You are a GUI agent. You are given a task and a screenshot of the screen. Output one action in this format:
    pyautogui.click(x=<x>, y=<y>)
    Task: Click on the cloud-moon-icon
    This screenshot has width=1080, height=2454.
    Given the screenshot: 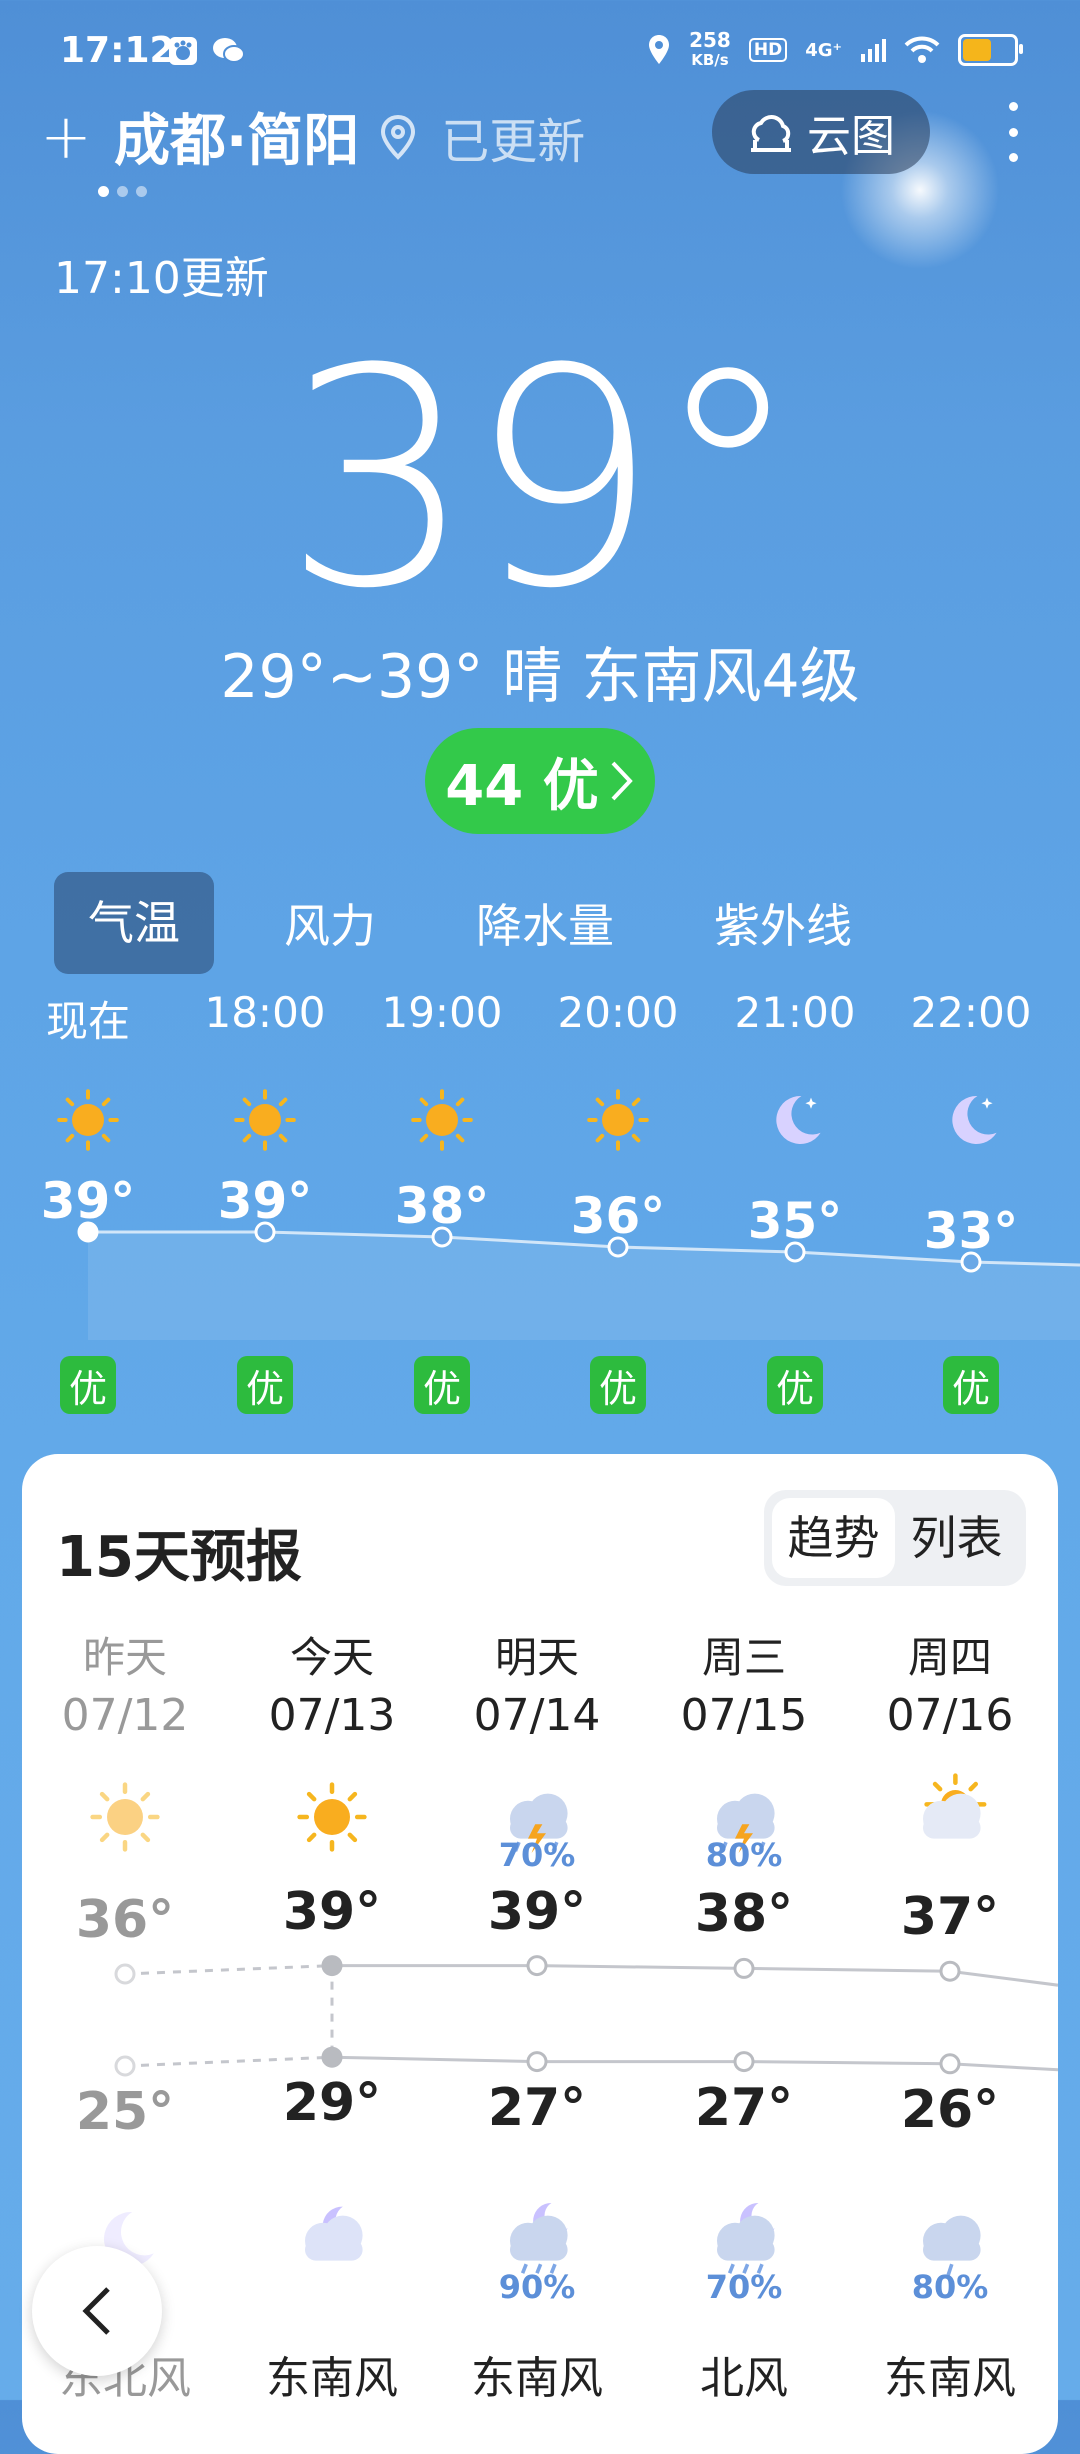 What is the action you would take?
    pyautogui.click(x=332, y=2239)
    